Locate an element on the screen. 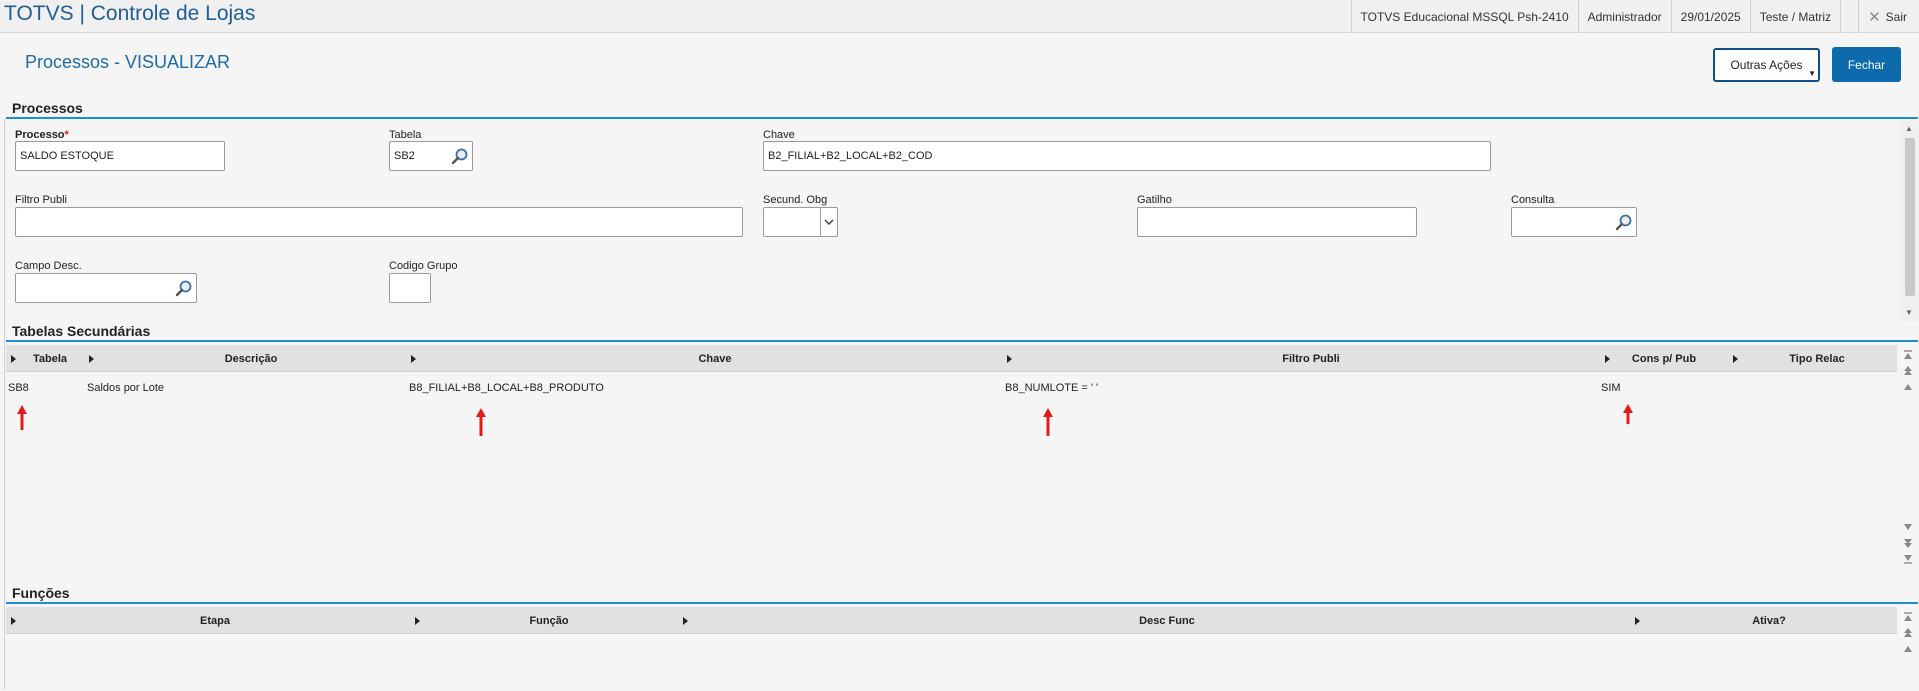  cell-filtro-publi: B8_NUMLOTE = ' ' is located at coordinates (1052, 388).